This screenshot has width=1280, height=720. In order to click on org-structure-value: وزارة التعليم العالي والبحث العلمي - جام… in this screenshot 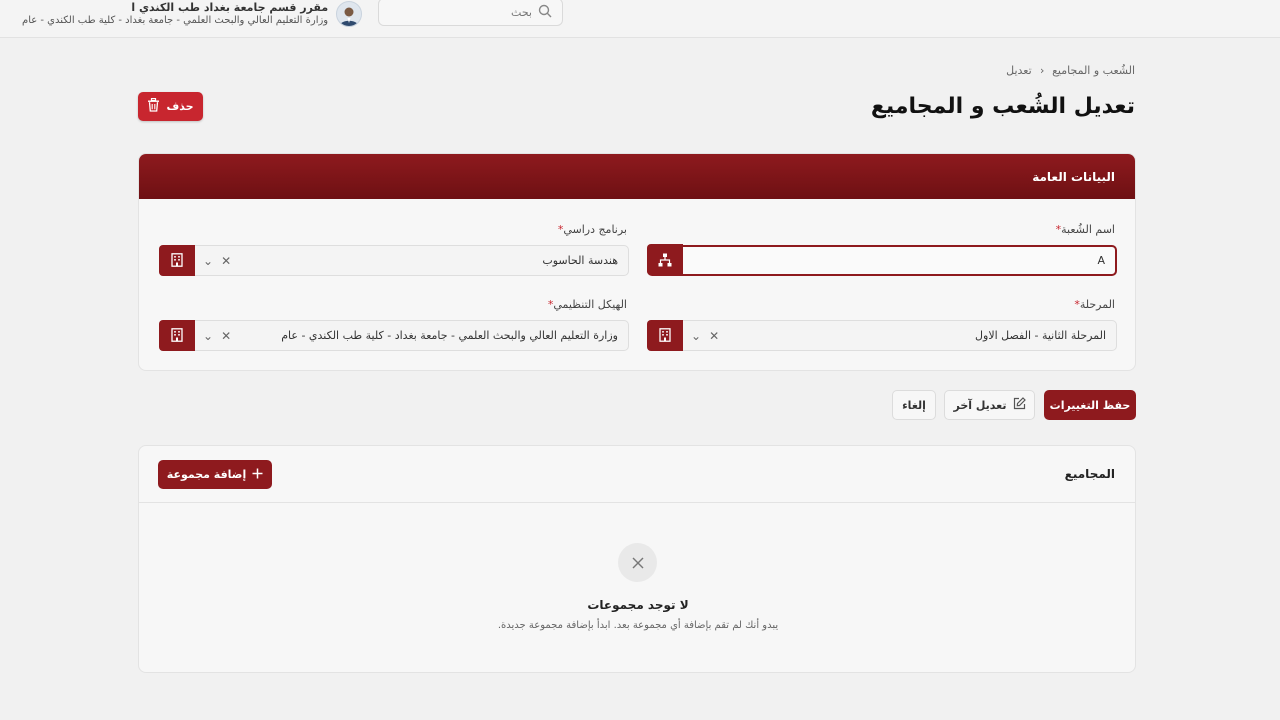, I will do `click(449, 335)`.